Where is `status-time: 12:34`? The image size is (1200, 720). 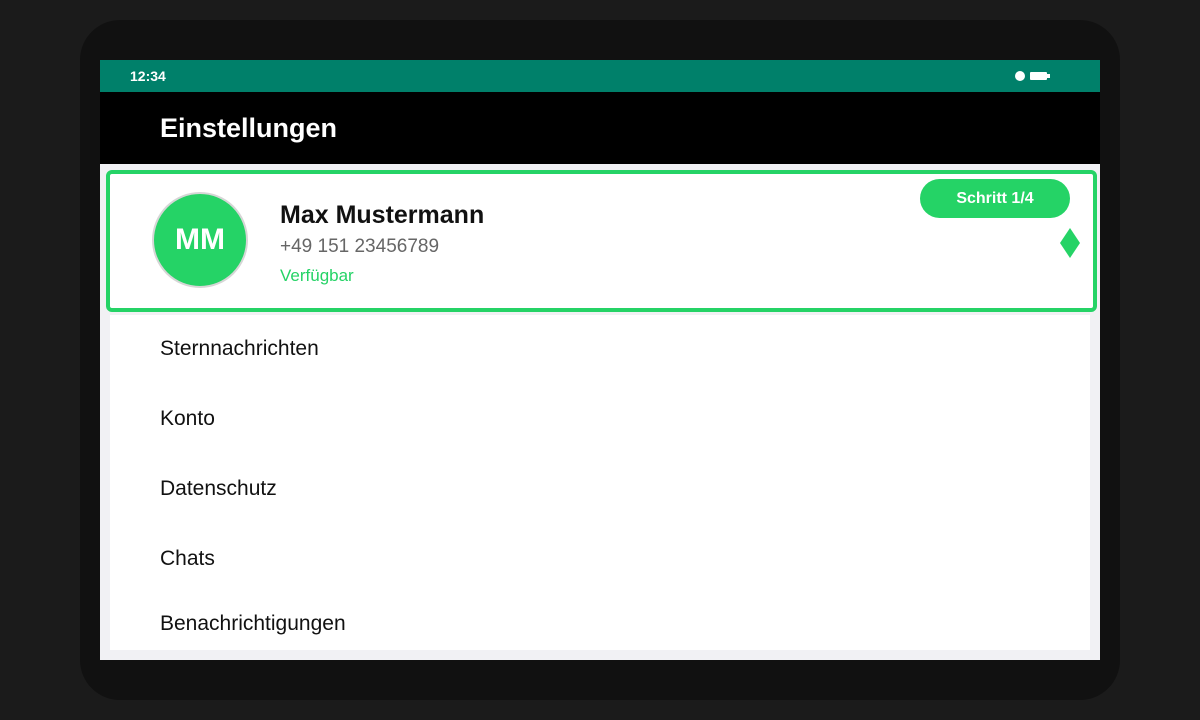
status-time: 12:34 is located at coordinates (148, 76).